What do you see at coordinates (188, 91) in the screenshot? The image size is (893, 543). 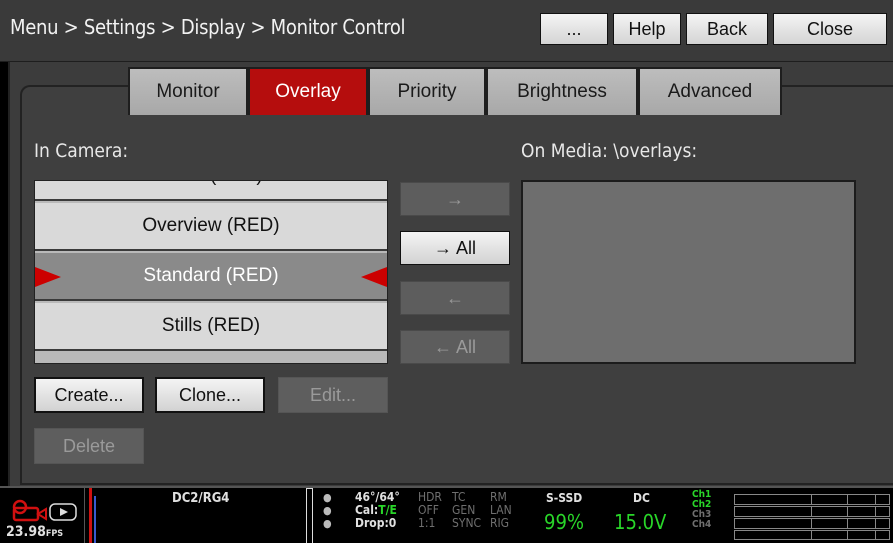 I see `tab-monitor: Monitor` at bounding box center [188, 91].